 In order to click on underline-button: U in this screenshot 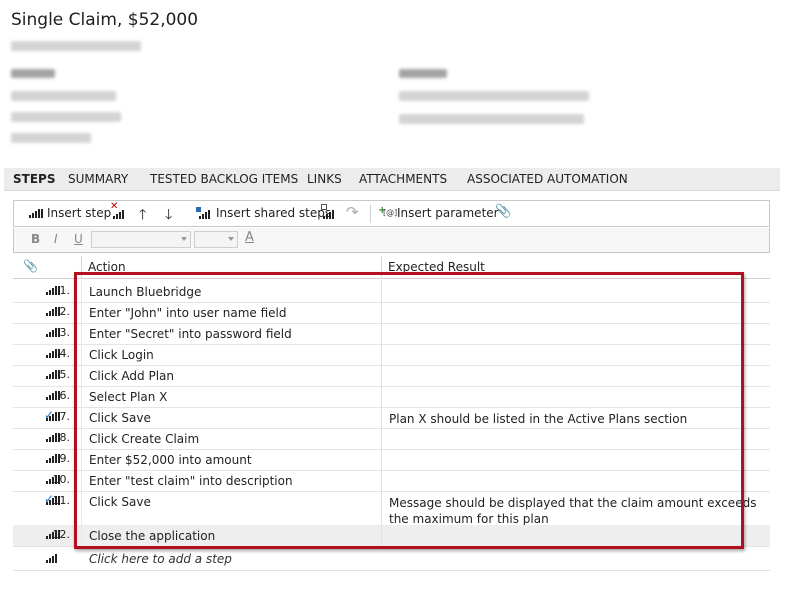, I will do `click(78, 239)`.